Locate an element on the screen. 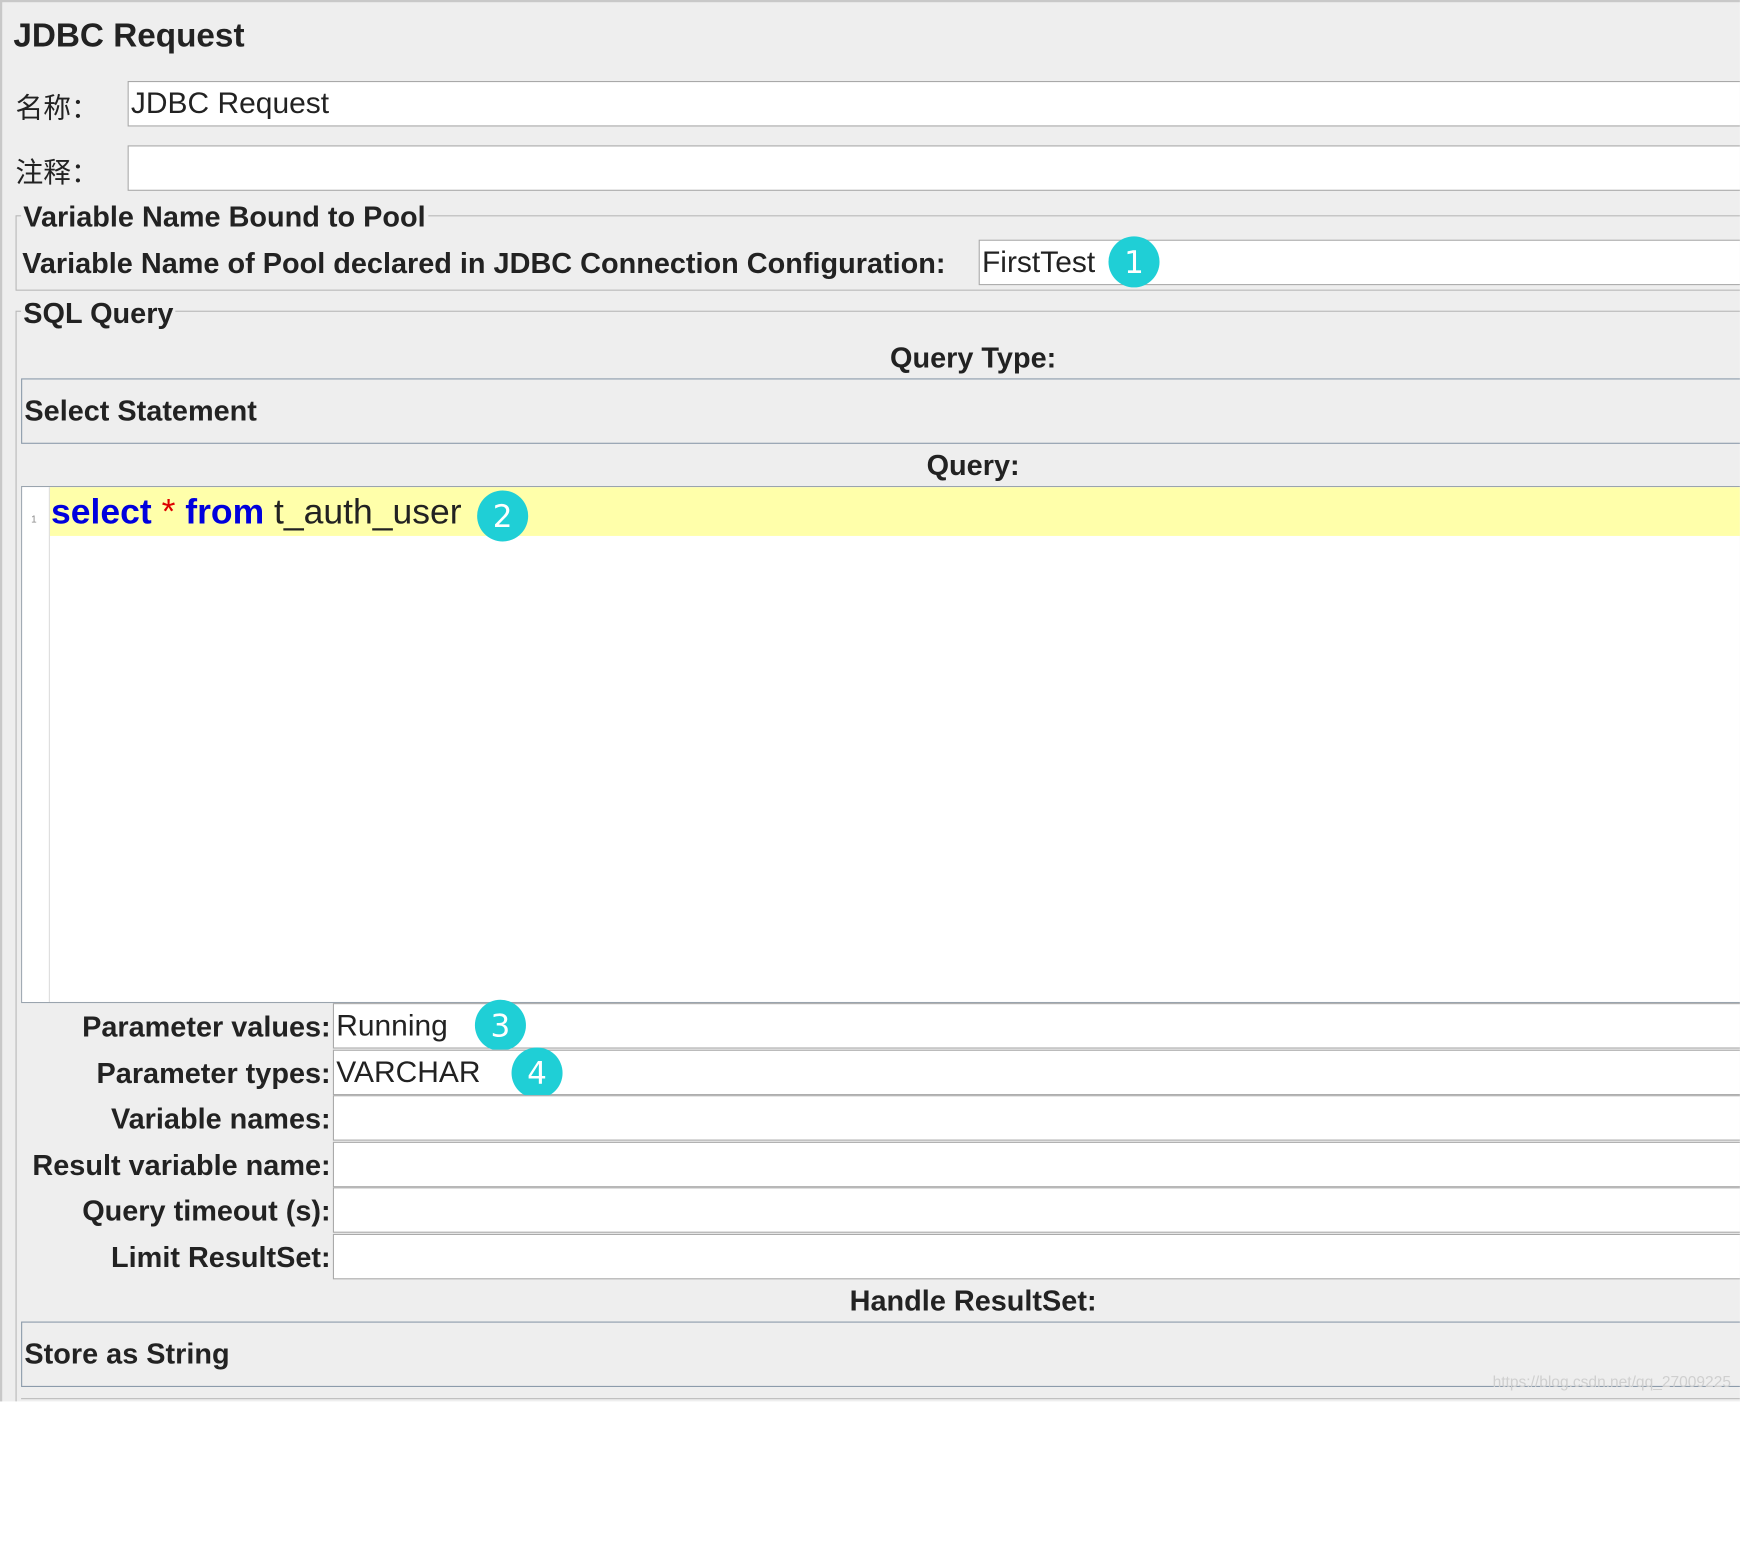 The height and width of the screenshot is (1556, 1740). line-number-gutter: 1 is located at coordinates (36, 744).